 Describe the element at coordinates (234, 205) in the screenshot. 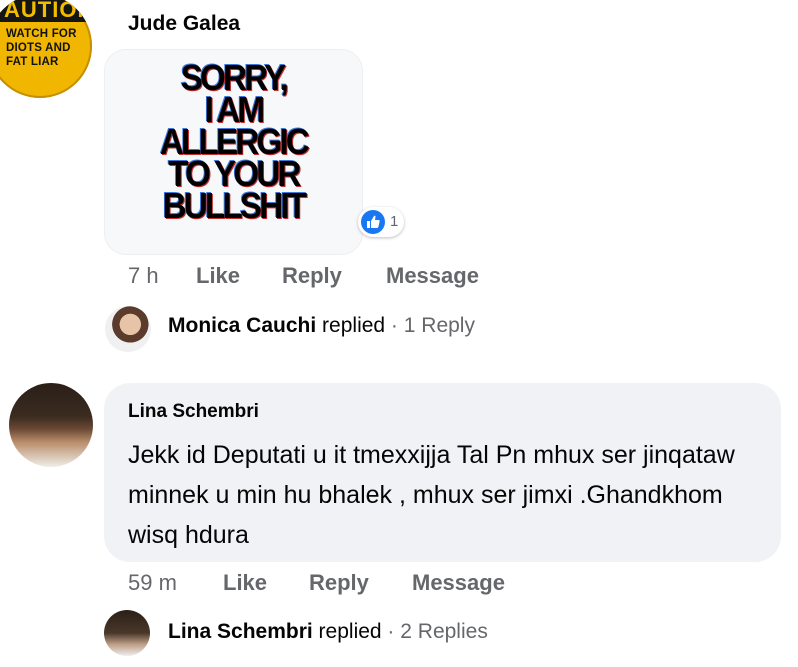

I see `sticker-line: BULLSHIT` at that location.